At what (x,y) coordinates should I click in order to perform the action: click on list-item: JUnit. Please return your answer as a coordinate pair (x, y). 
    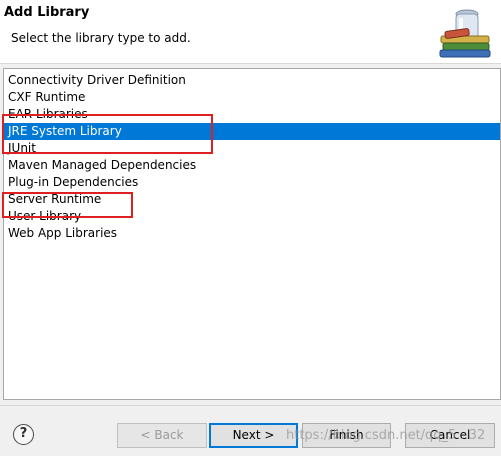
    Looking at the image, I should click on (252, 148).